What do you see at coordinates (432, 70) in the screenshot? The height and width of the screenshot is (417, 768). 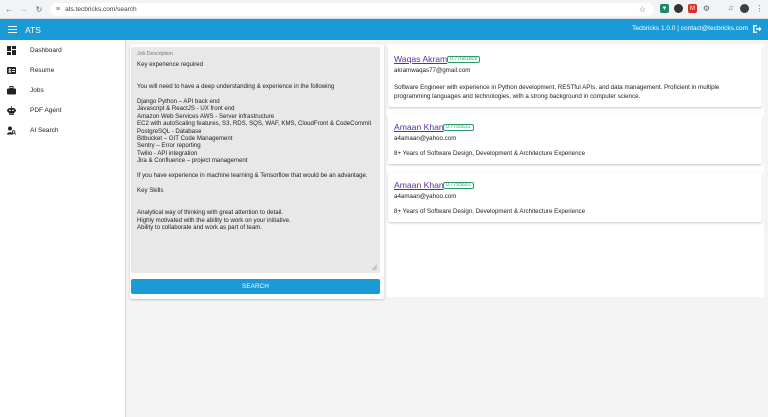 I see `candidate-email: akramwaqas77@gmail.com` at bounding box center [432, 70].